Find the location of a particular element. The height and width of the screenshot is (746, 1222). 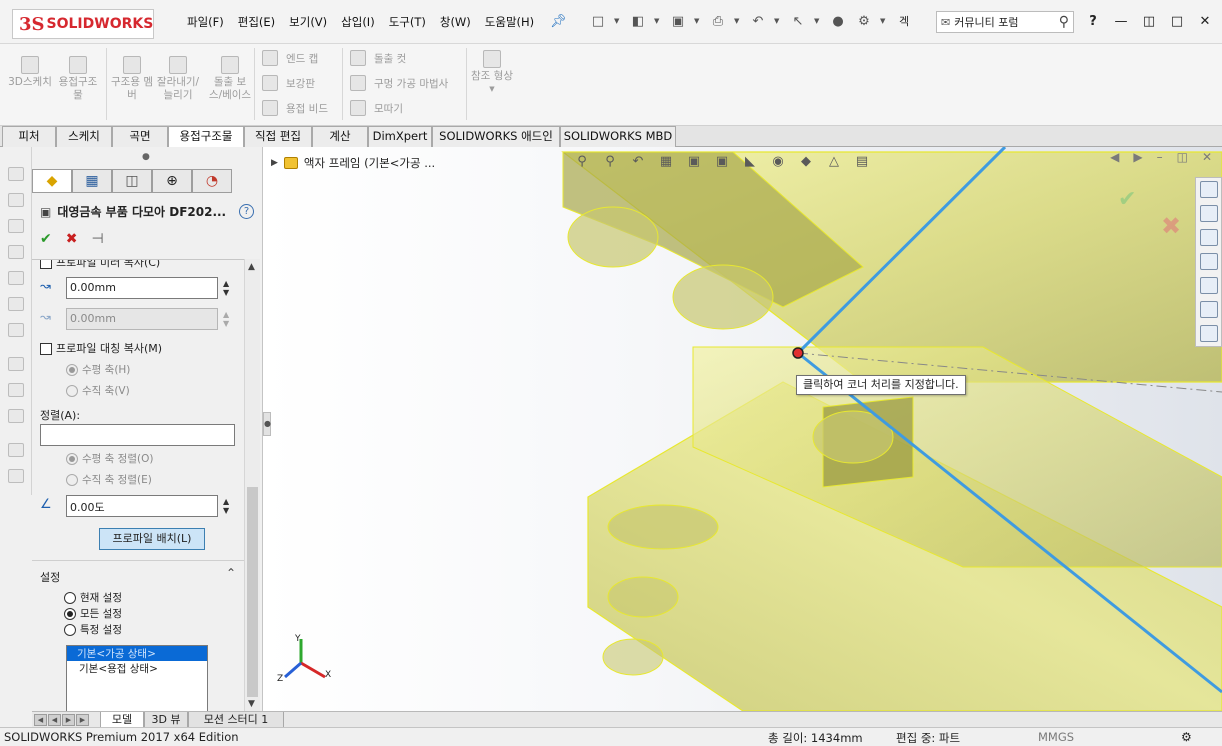

hole-wizard-button: 구멍 가공 마법사 is located at coordinates (399, 83).